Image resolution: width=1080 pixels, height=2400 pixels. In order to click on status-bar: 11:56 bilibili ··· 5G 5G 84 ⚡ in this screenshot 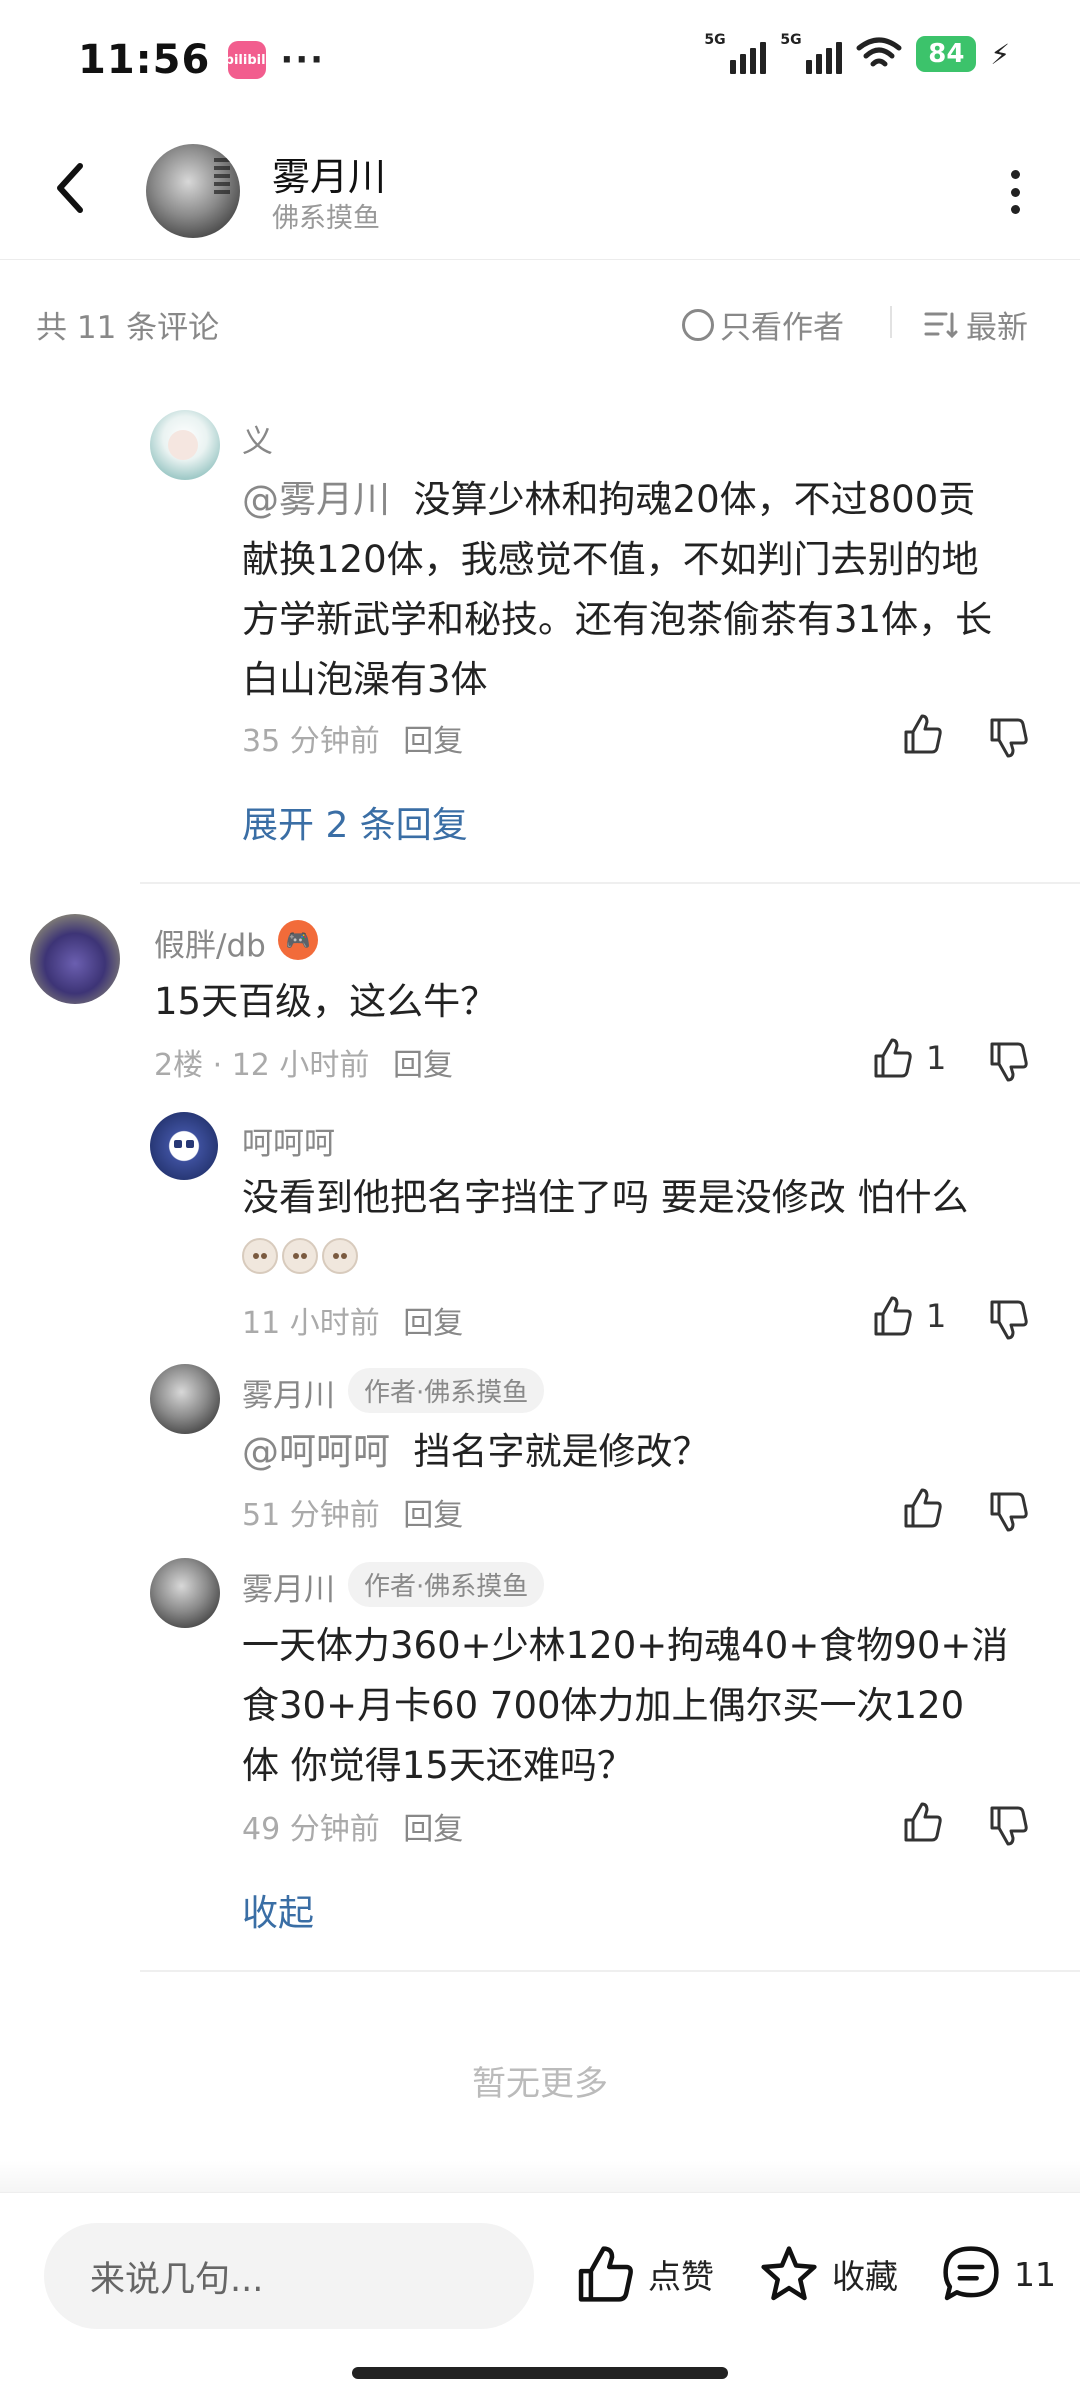, I will do `click(540, 60)`.